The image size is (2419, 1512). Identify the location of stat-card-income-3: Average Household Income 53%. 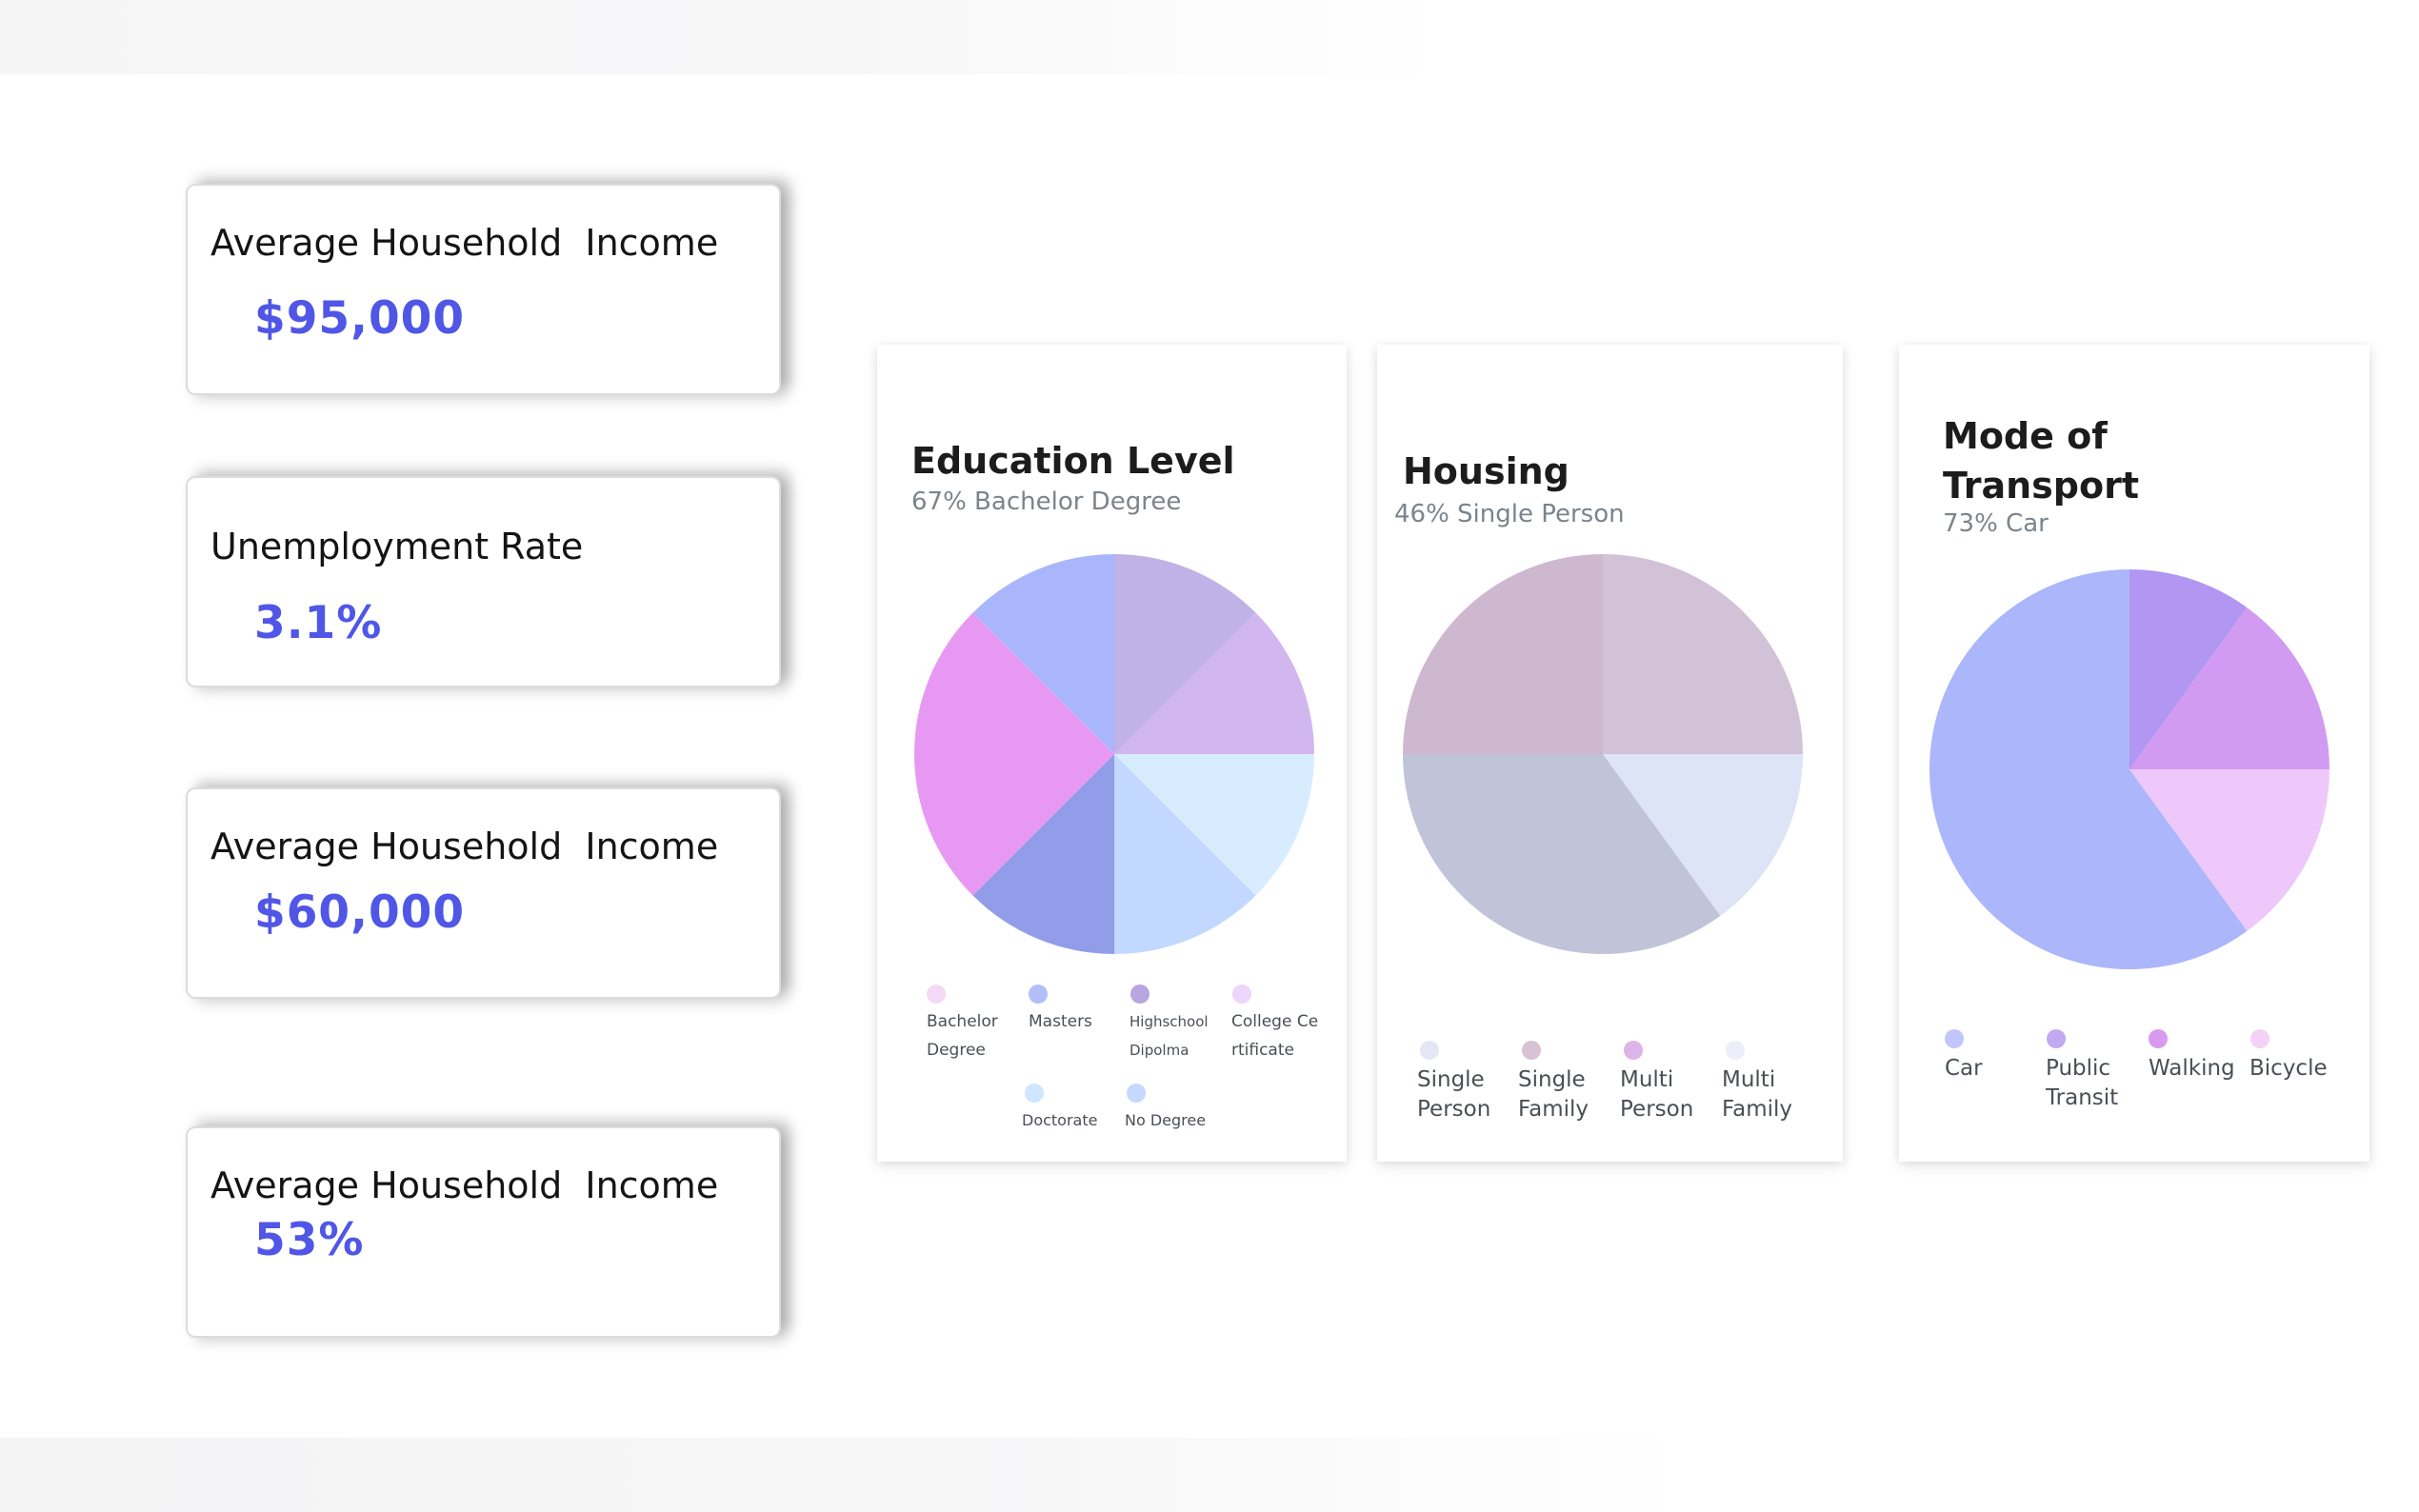
(483, 1232).